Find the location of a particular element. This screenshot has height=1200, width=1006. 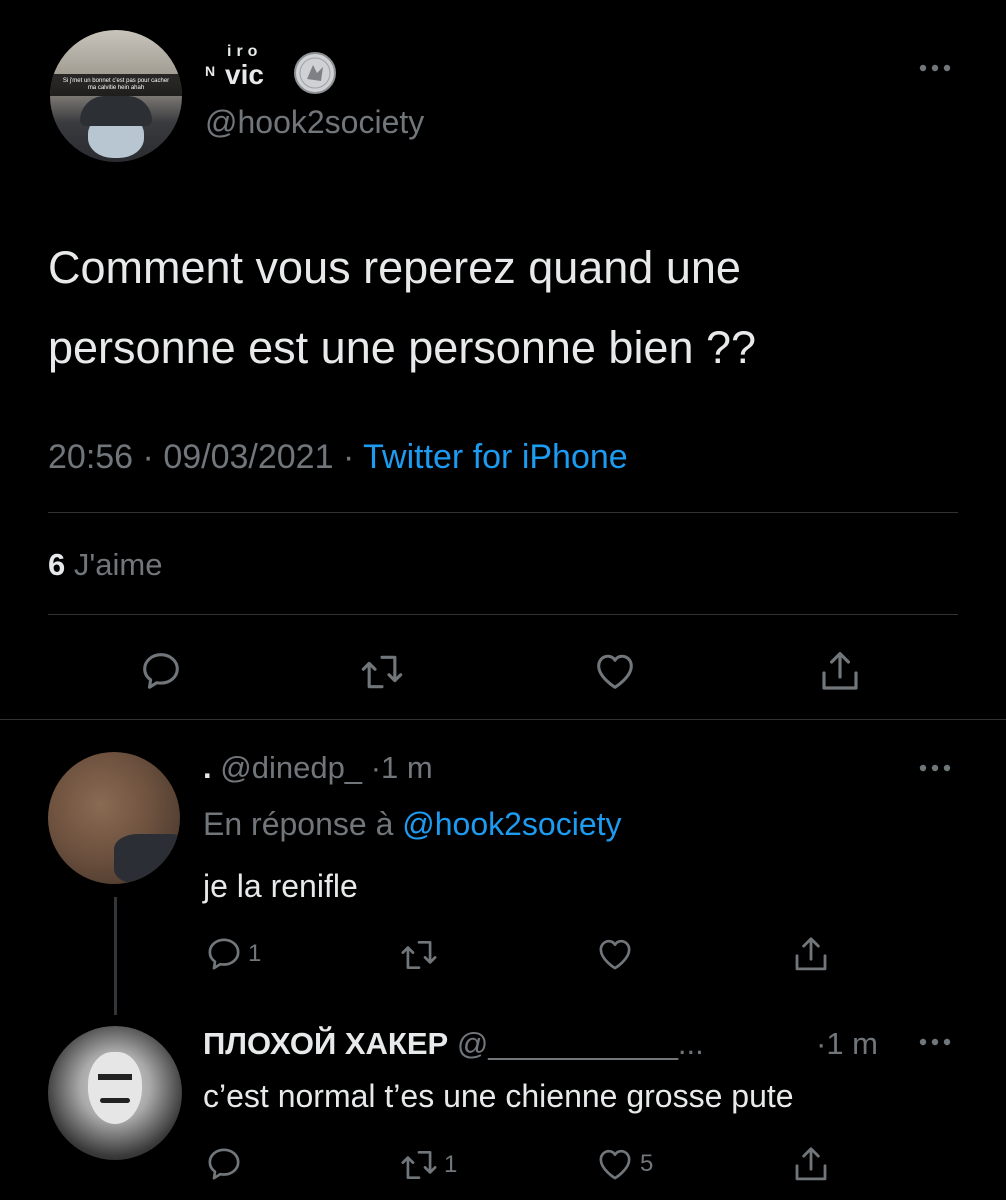

likes-count: 6 is located at coordinates (57, 564).